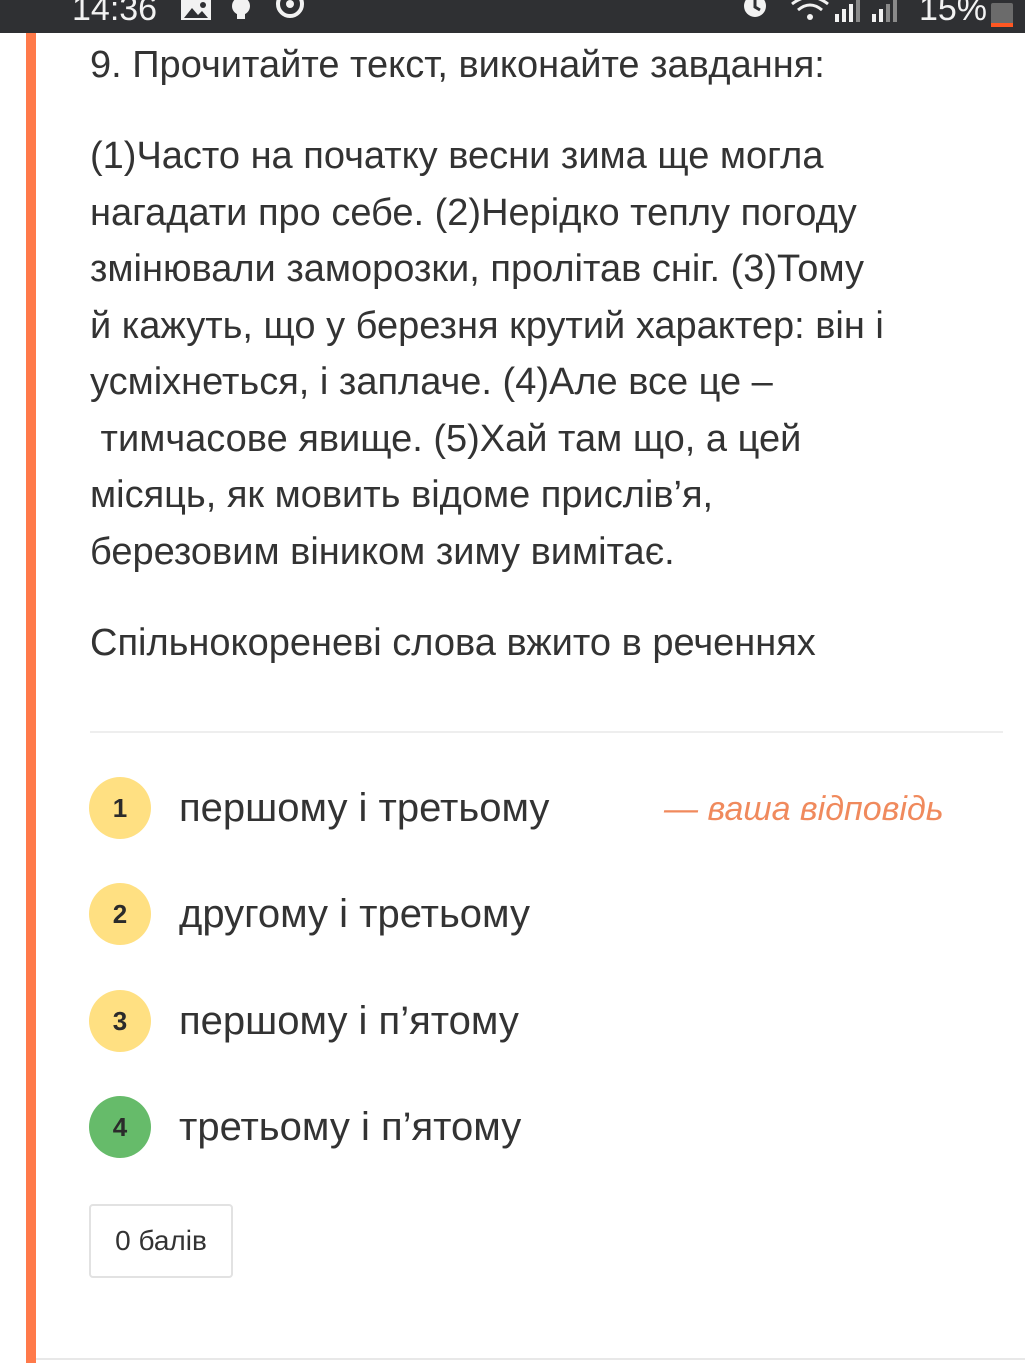 The image size is (1025, 1363). I want to click on passage-line: (1)Часто на початку весни зима ще могла, so click(457, 156).